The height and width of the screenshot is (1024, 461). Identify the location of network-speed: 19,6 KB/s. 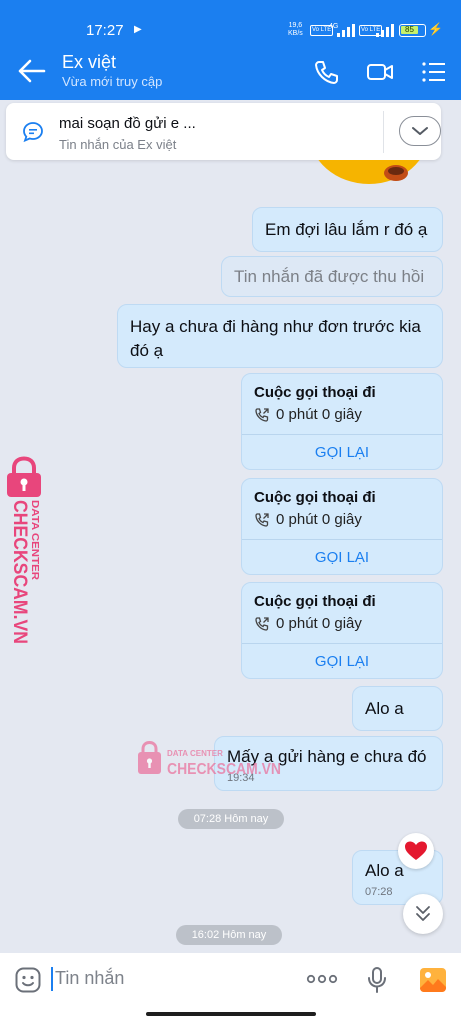
(295, 30).